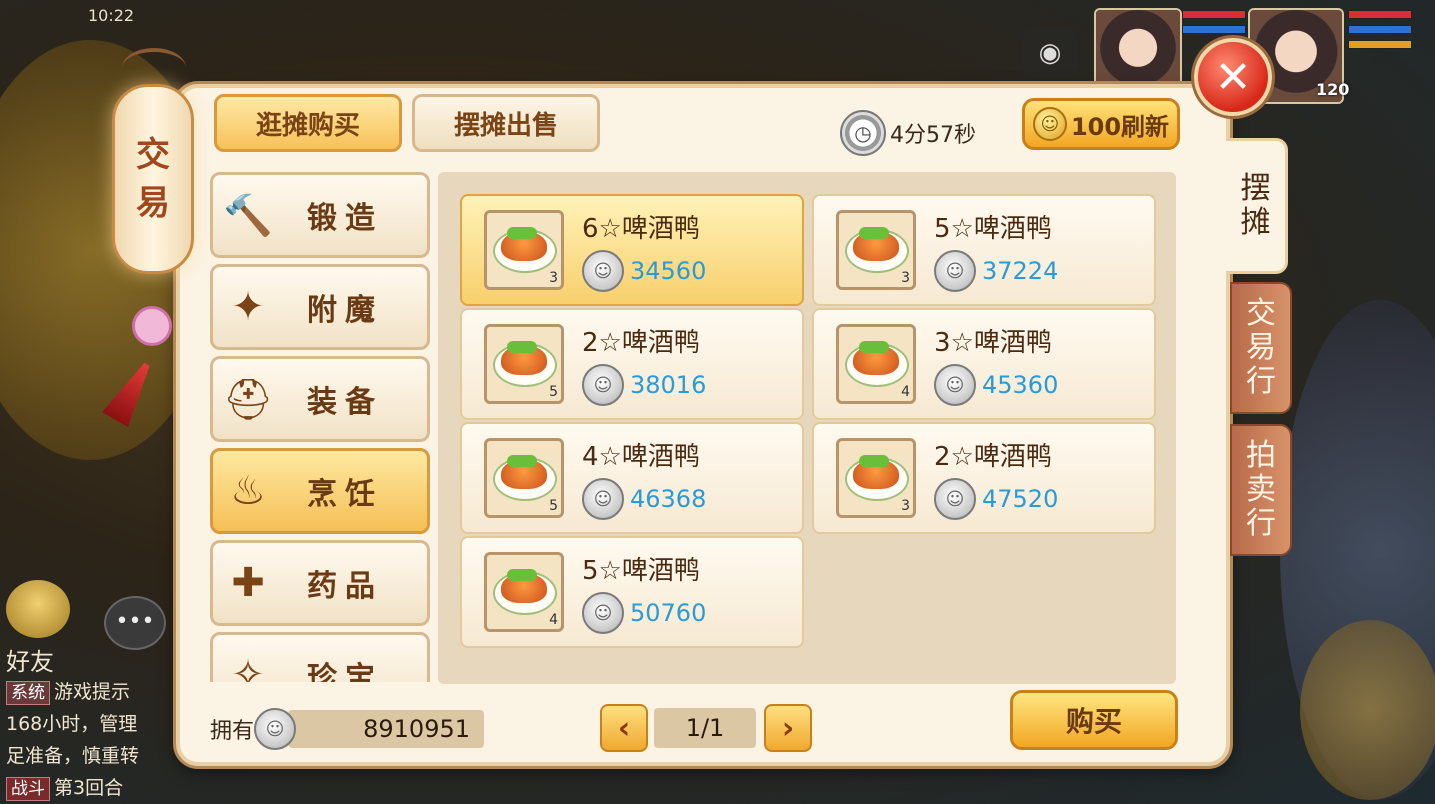 The width and height of the screenshot is (1435, 804). I want to click on item-name: 4☆啤酒鸭, so click(641, 457).